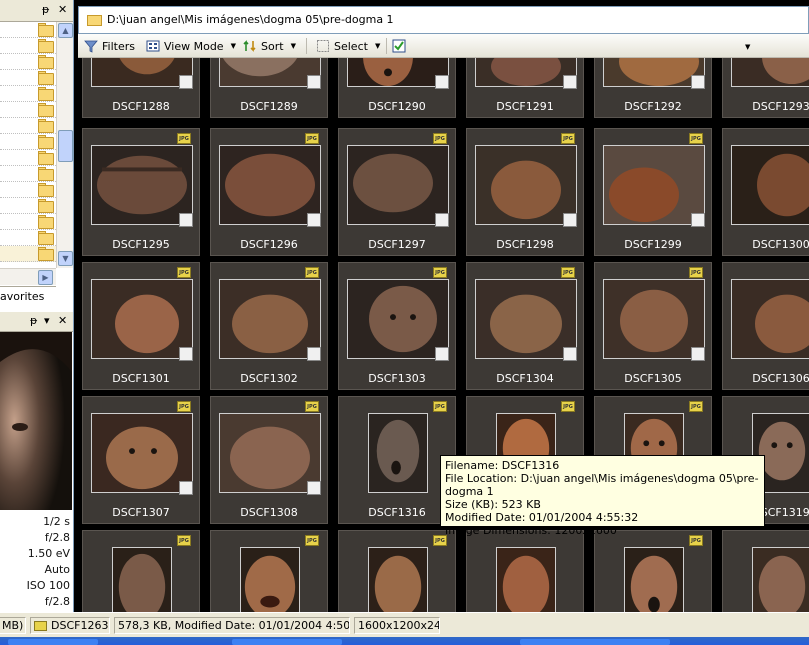 This screenshot has width=809, height=645. I want to click on dropdown-icon: ▾, so click(47, 321).